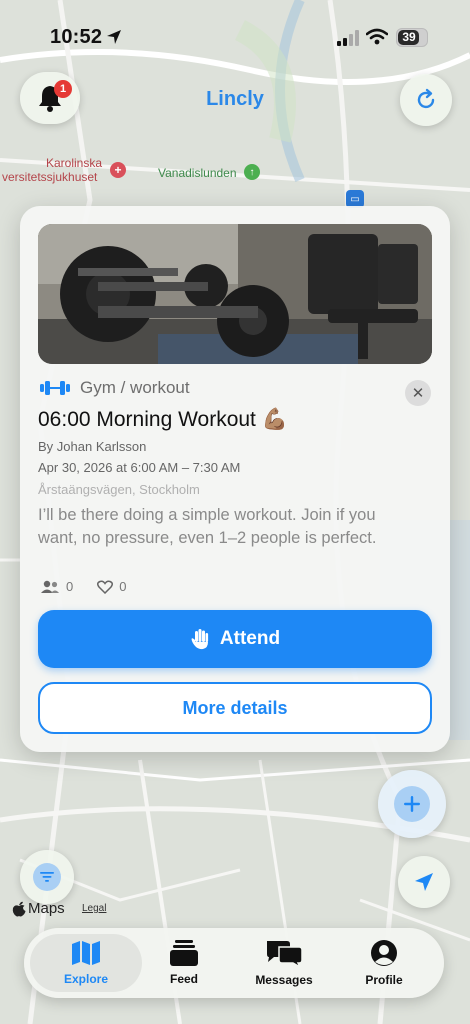 This screenshot has height=1024, width=470. What do you see at coordinates (409, 37) in the screenshot?
I see `battery-level: 39` at bounding box center [409, 37].